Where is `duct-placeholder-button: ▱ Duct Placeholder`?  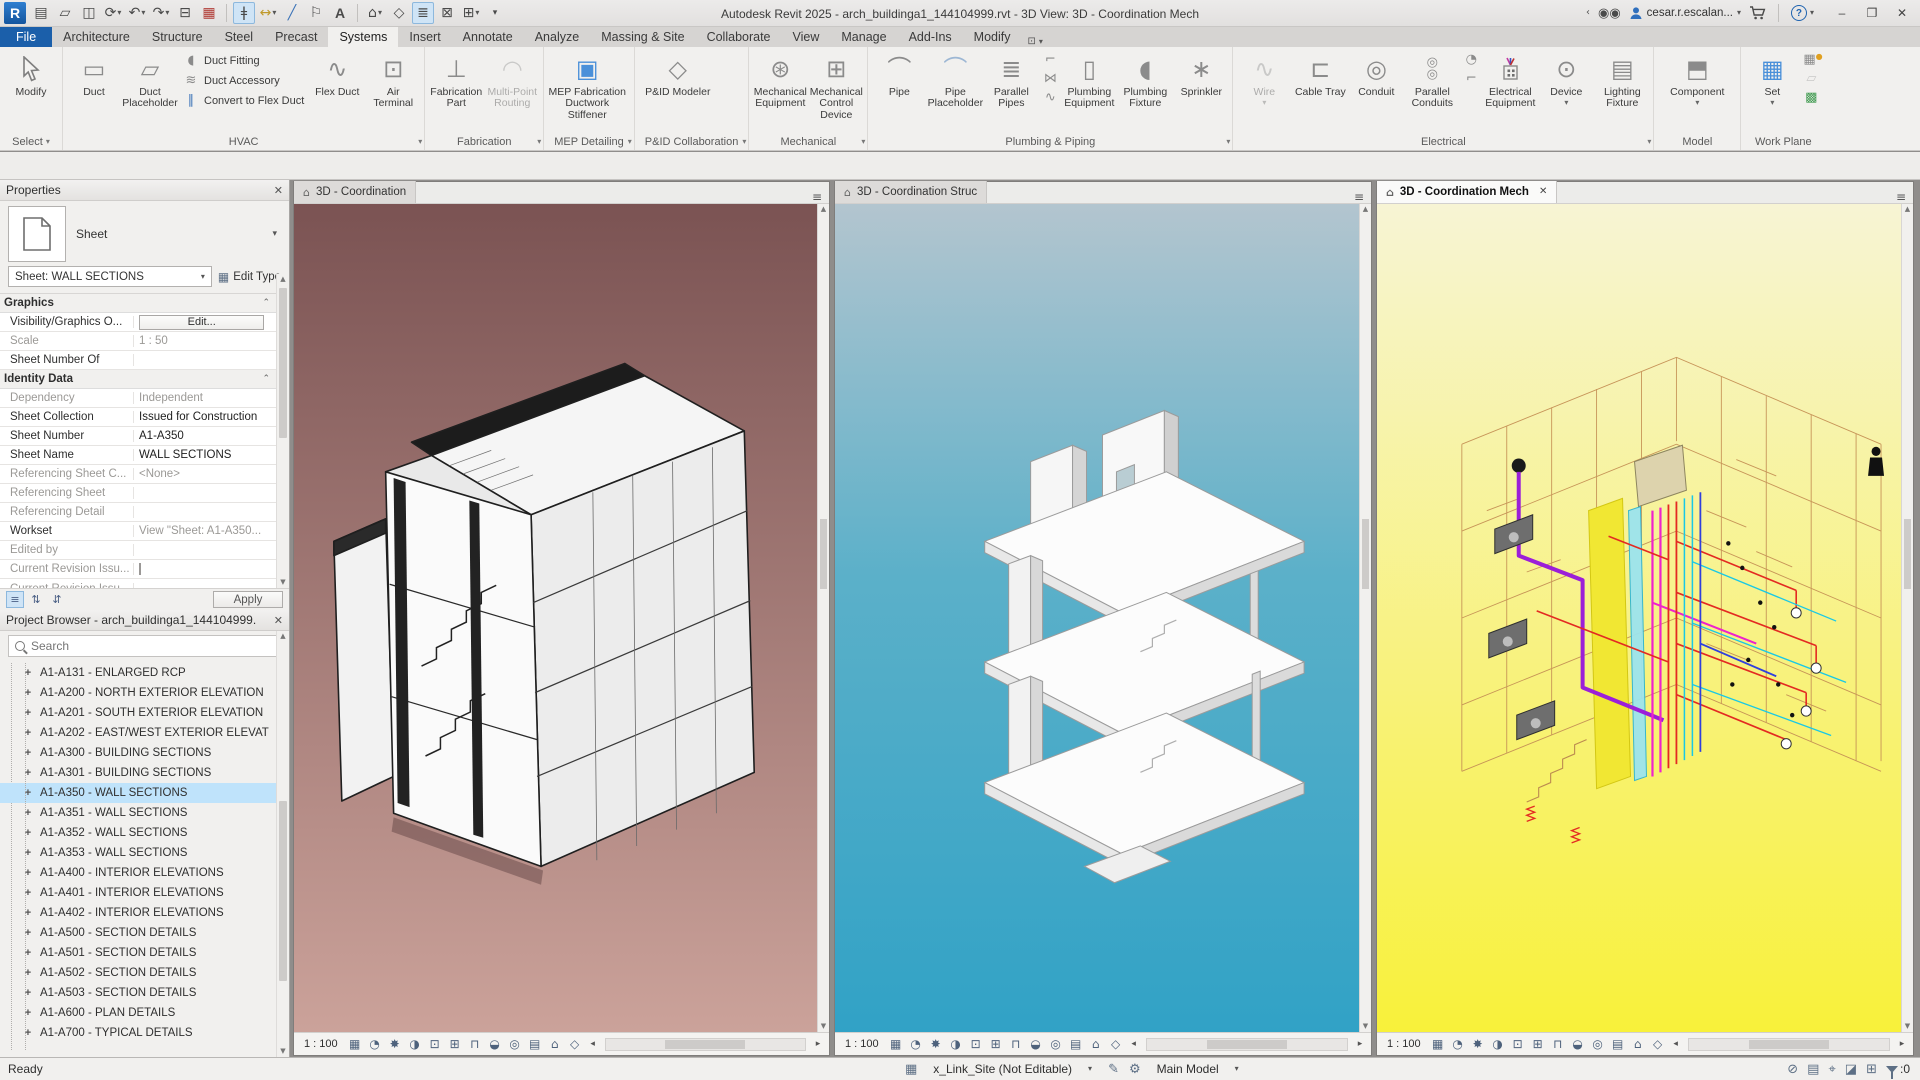
duct-placeholder-button: ▱ Duct Placeholder is located at coordinates (149, 91).